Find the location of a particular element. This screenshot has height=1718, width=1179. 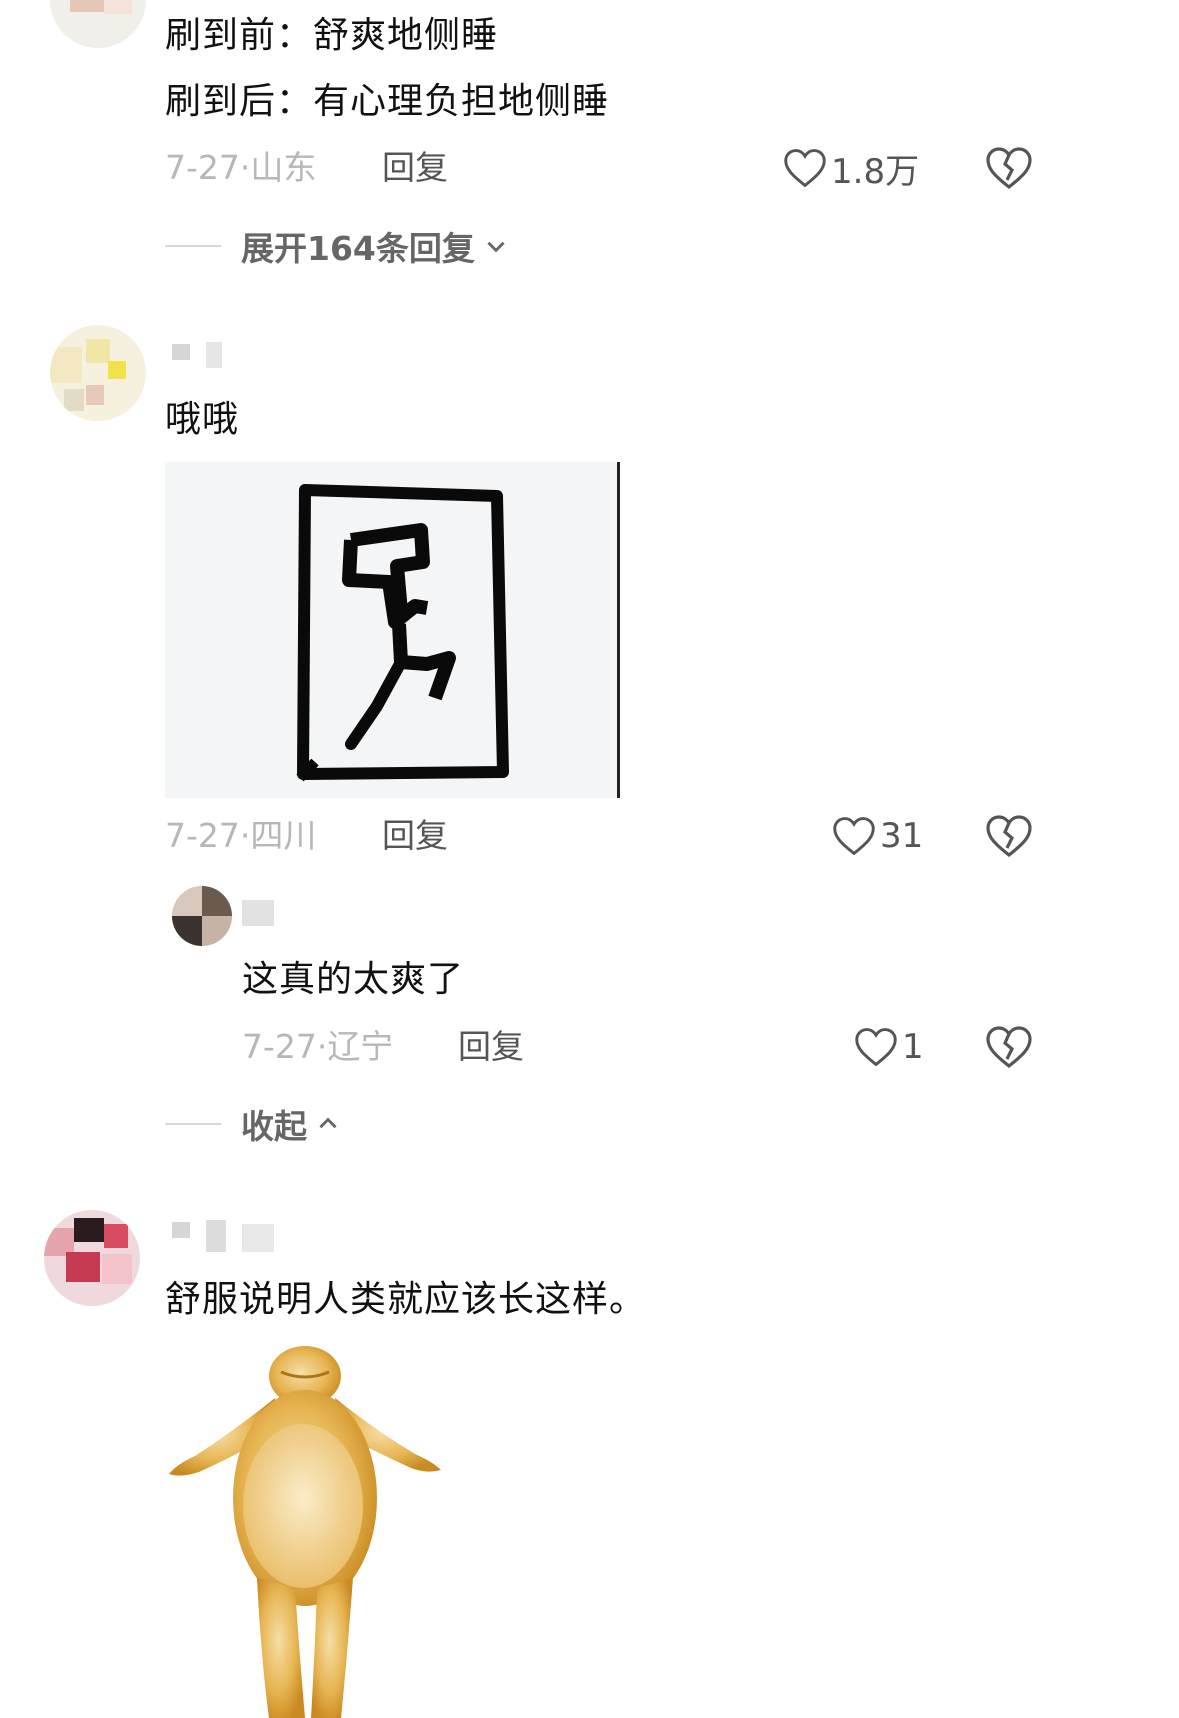

comment-text-line2: 刷到后：有心理负担地侧睡 is located at coordinates (387, 101).